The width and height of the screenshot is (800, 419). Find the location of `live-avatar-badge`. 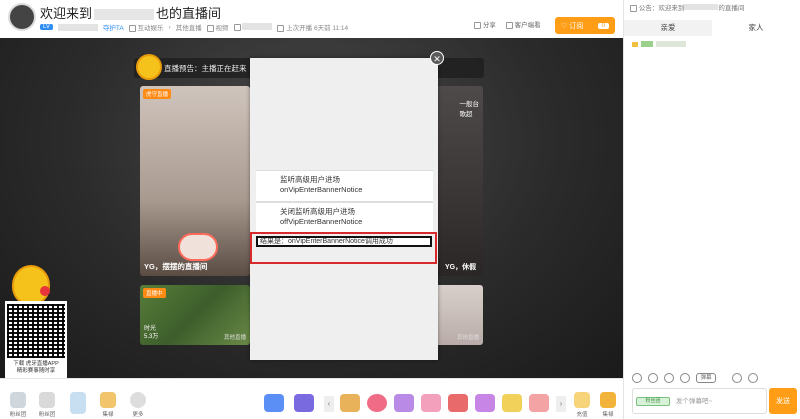

live-avatar-badge is located at coordinates (198, 247).